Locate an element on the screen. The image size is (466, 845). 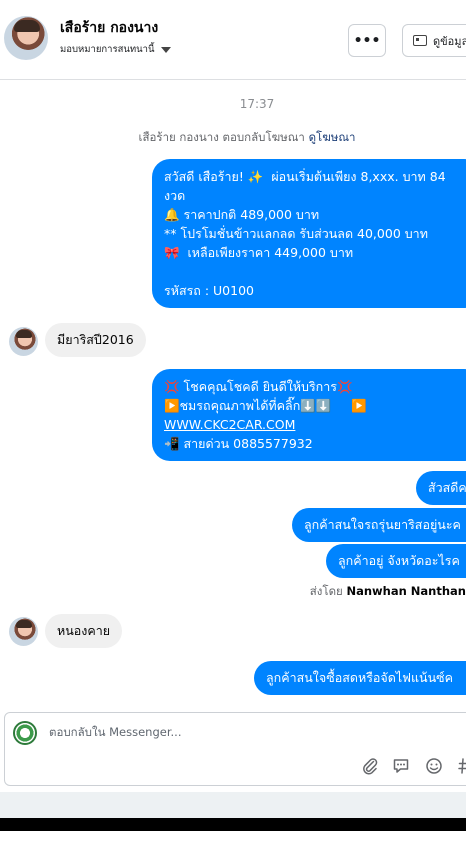
incoming-message: มียาริสปี2016 is located at coordinates (95, 340).